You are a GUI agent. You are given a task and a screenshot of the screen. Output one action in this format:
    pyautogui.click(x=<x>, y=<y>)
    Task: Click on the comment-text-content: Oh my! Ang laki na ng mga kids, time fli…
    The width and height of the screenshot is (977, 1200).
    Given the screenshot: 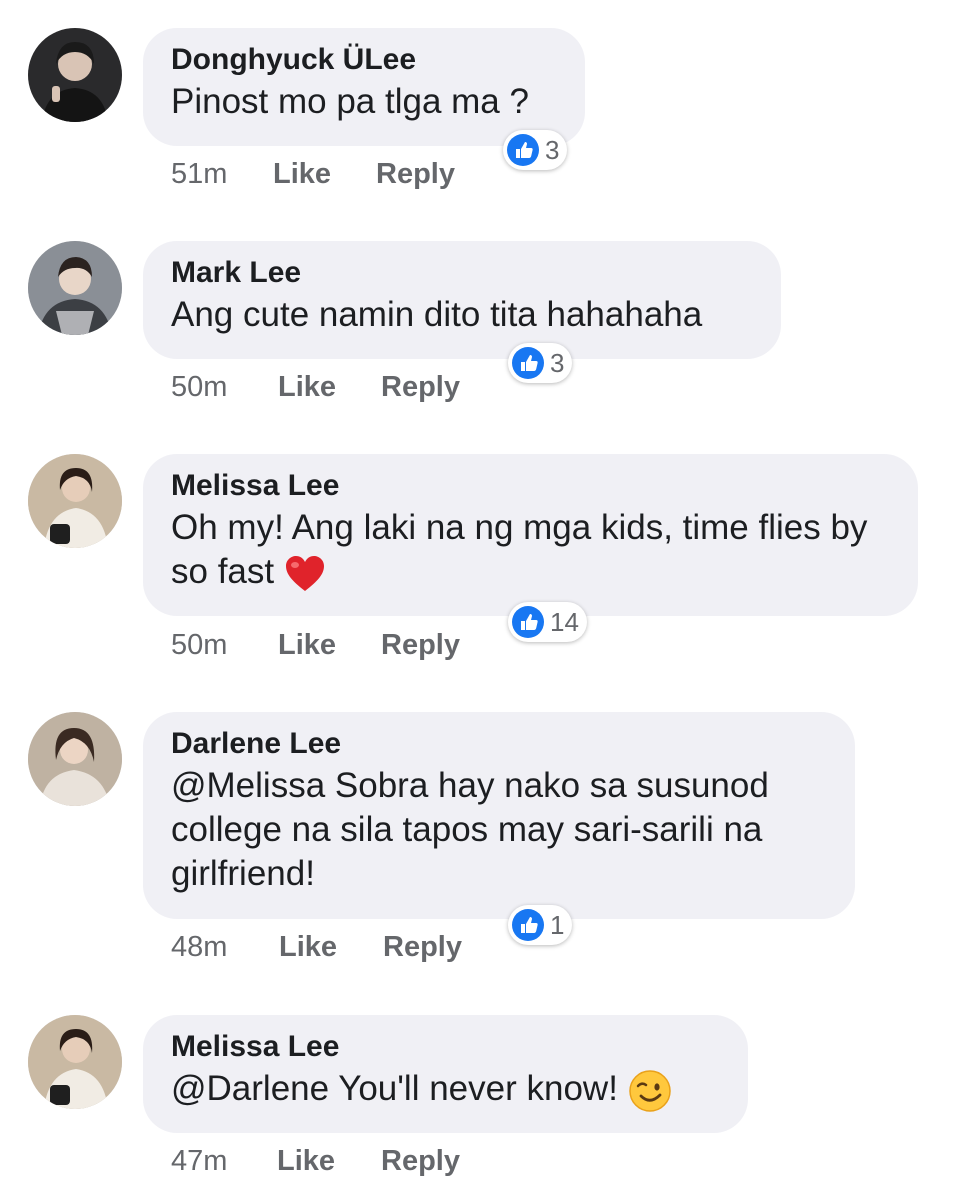 What is the action you would take?
    pyautogui.click(x=519, y=549)
    